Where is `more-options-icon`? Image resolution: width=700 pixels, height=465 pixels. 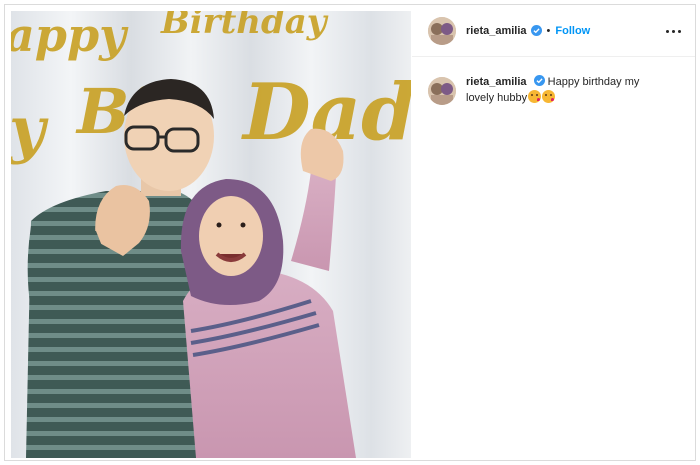 more-options-icon is located at coordinates (673, 31).